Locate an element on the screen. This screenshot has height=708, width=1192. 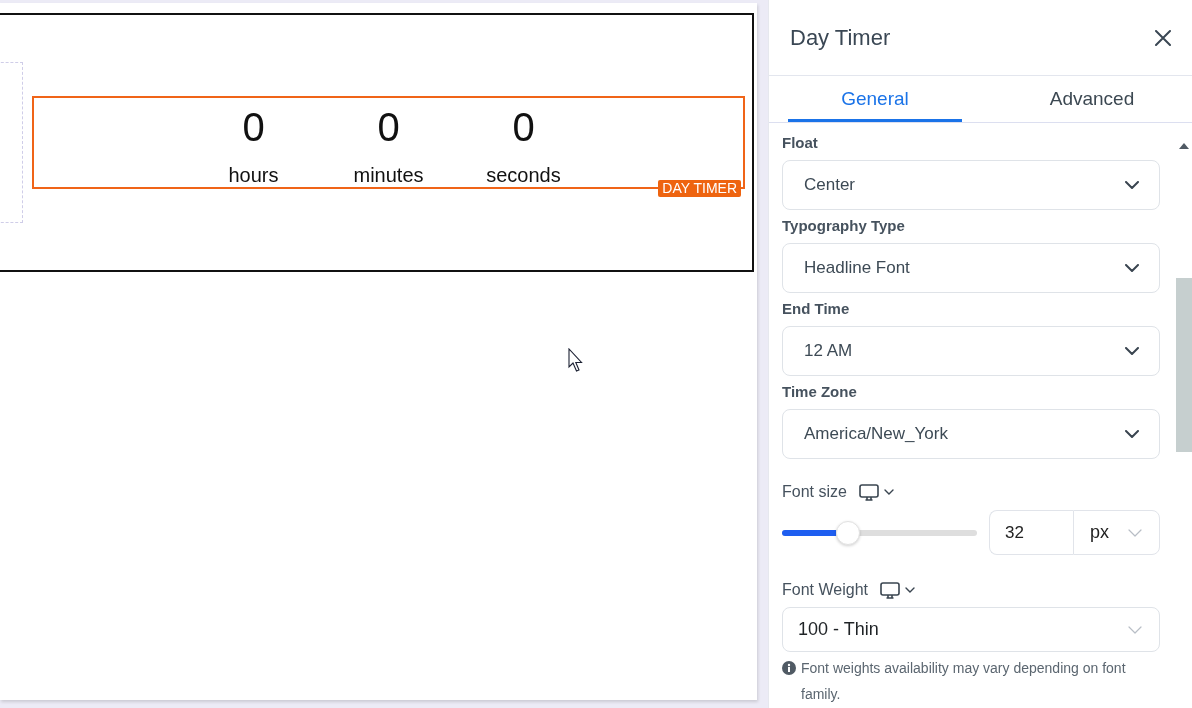
number-input: 32 is located at coordinates (1031, 532).